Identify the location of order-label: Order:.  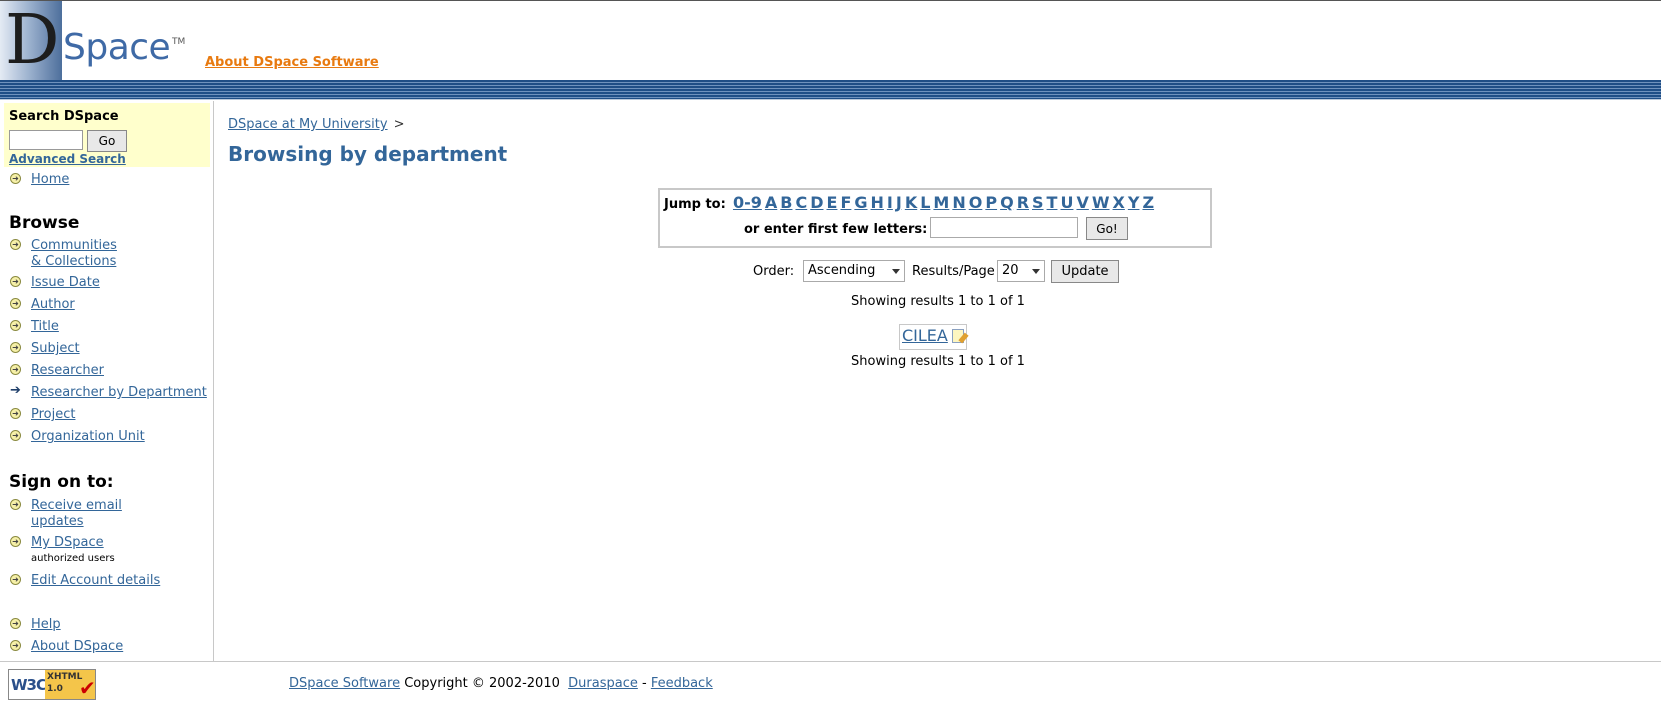
(774, 271).